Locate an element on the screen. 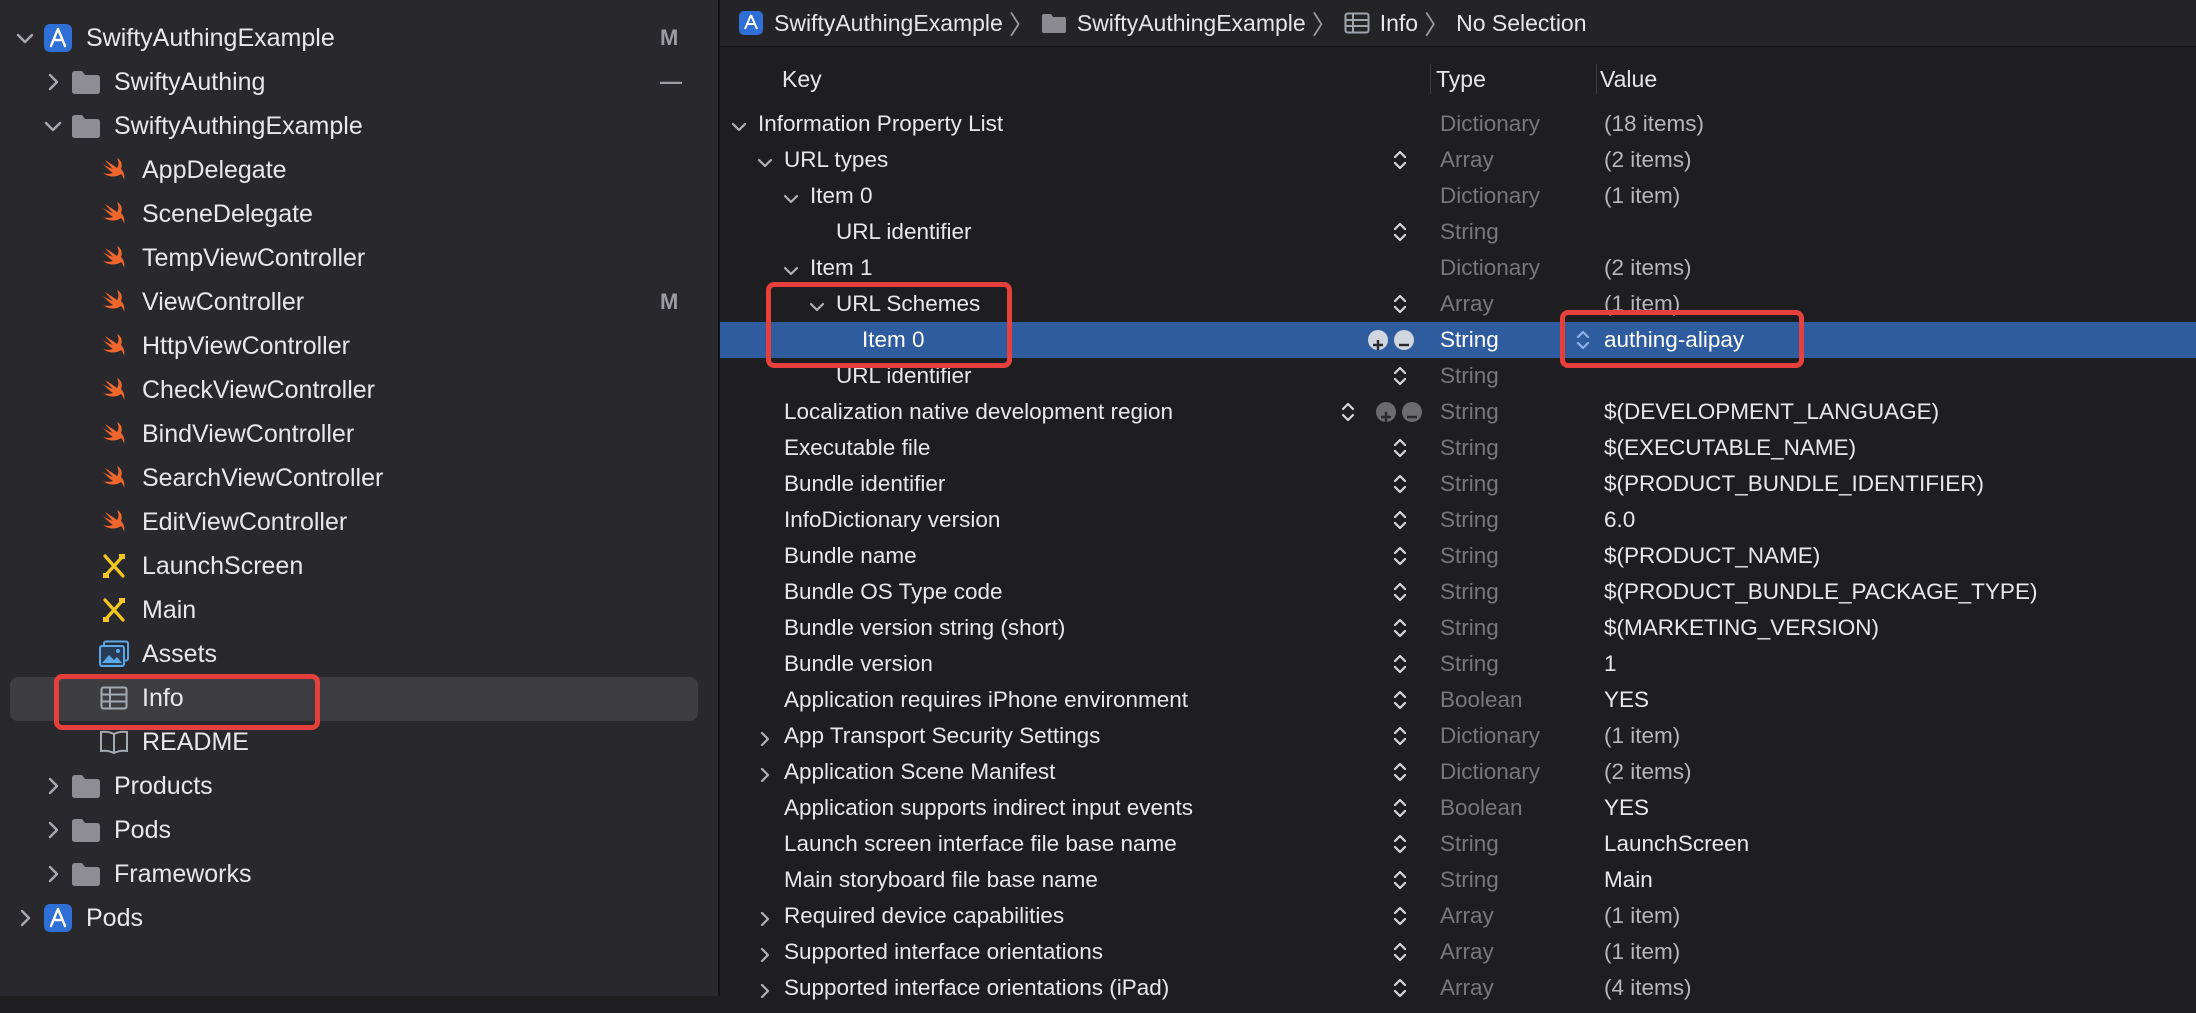 The height and width of the screenshot is (1013, 2196). plist-key: Launch screen interface file base name is located at coordinates (980, 844).